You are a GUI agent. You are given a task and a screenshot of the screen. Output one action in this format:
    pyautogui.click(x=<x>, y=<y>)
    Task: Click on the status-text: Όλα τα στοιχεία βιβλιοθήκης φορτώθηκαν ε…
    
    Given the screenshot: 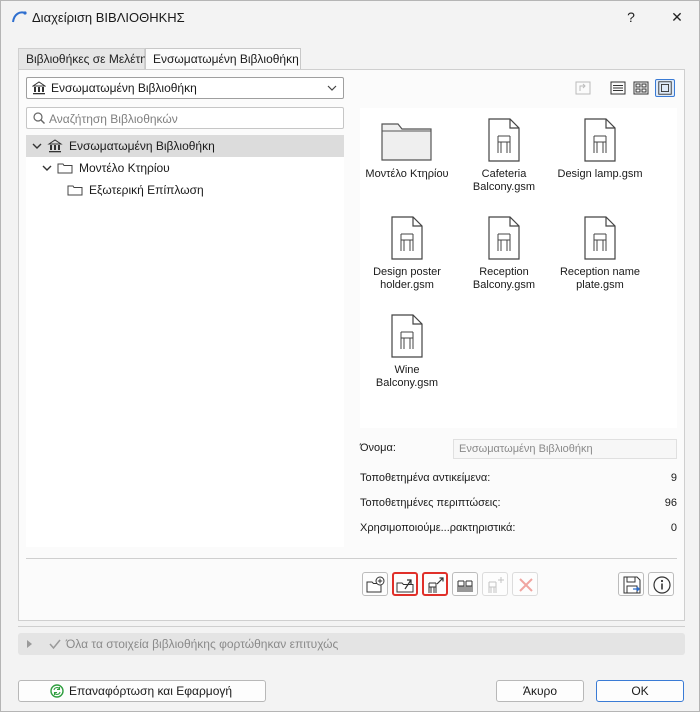 What is the action you would take?
    pyautogui.click(x=202, y=644)
    